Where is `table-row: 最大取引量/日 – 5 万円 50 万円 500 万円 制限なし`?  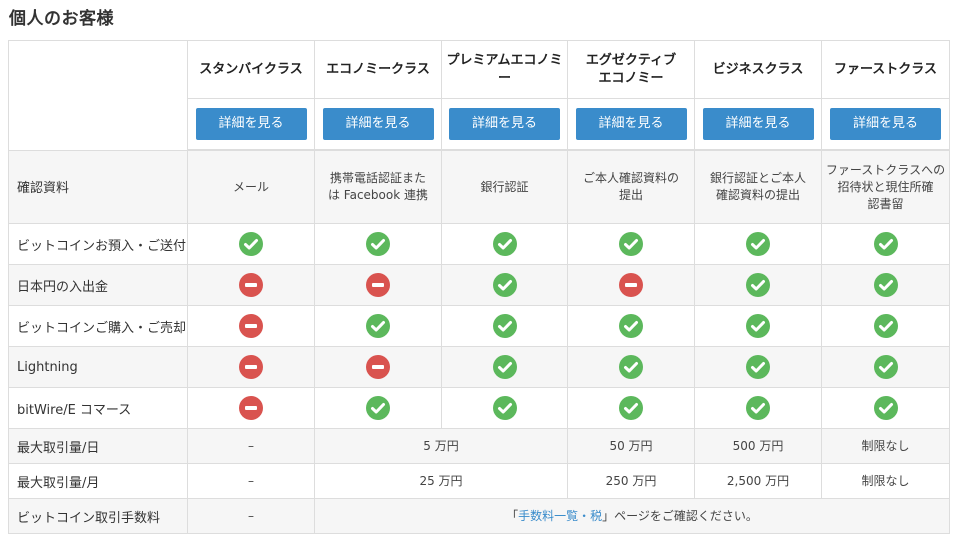 table-row: 最大取引量/日 – 5 万円 50 万円 500 万円 制限なし is located at coordinates (479, 446).